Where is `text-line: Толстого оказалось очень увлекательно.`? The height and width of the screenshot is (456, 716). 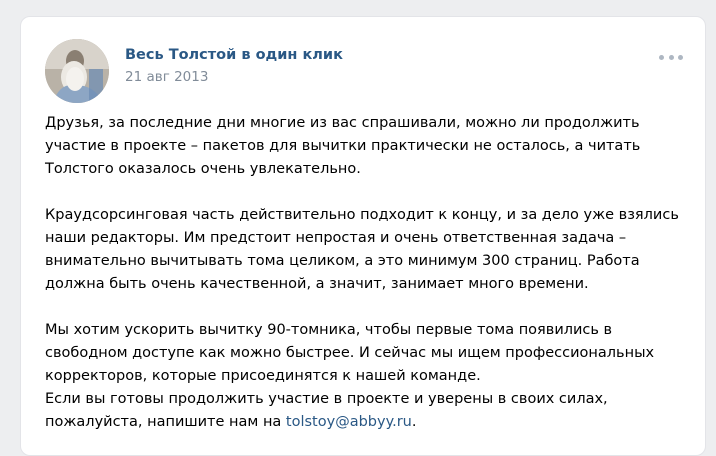
text-line: Толстого оказалось очень увлекательно. is located at coordinates (203, 169).